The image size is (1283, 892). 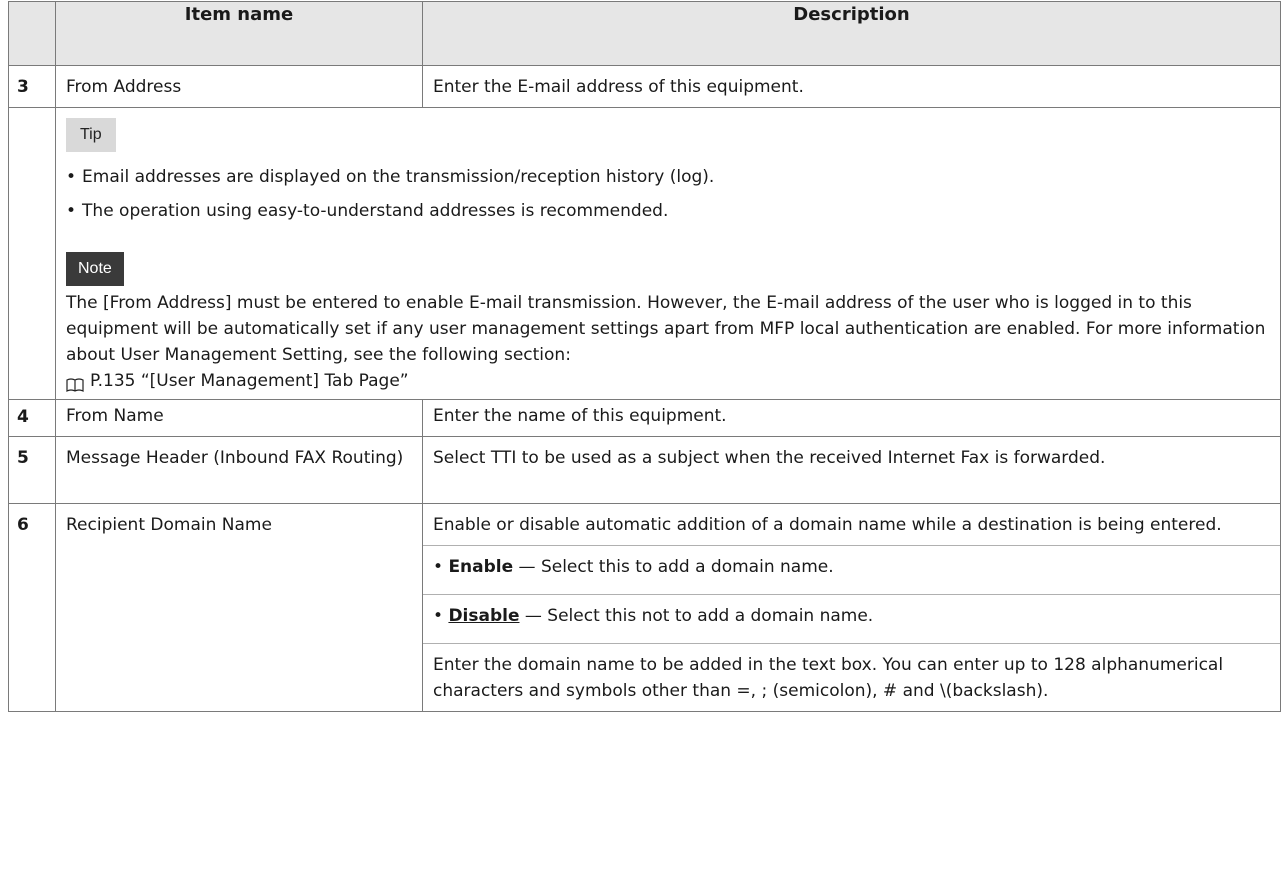 I want to click on row-number: 3, so click(x=32, y=86).